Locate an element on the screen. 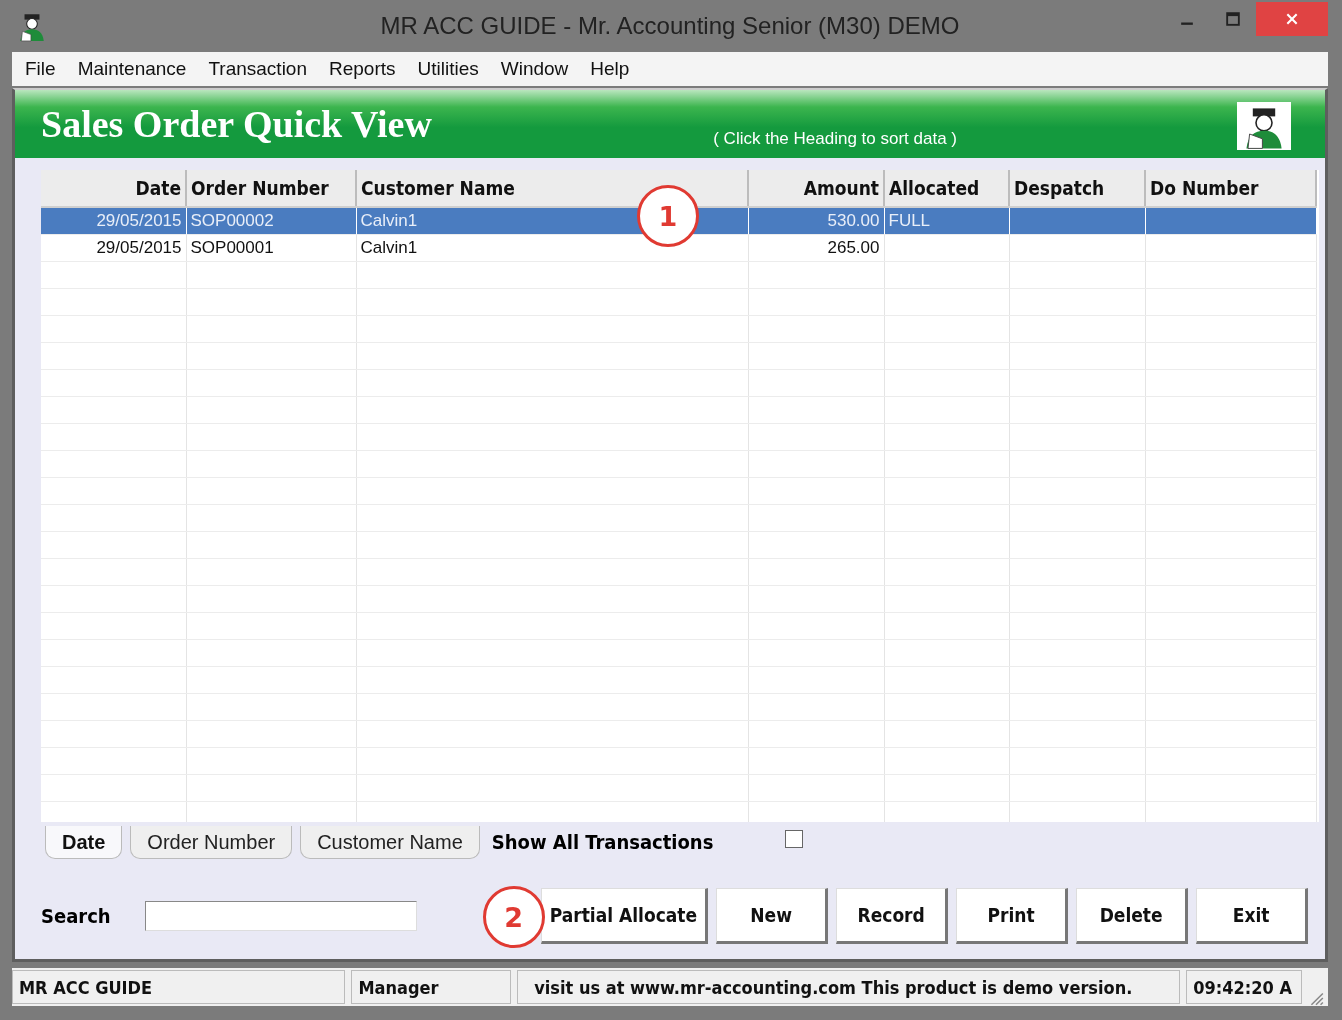 This screenshot has height=1020, width=1342. close-icon is located at coordinates (1292, 19).